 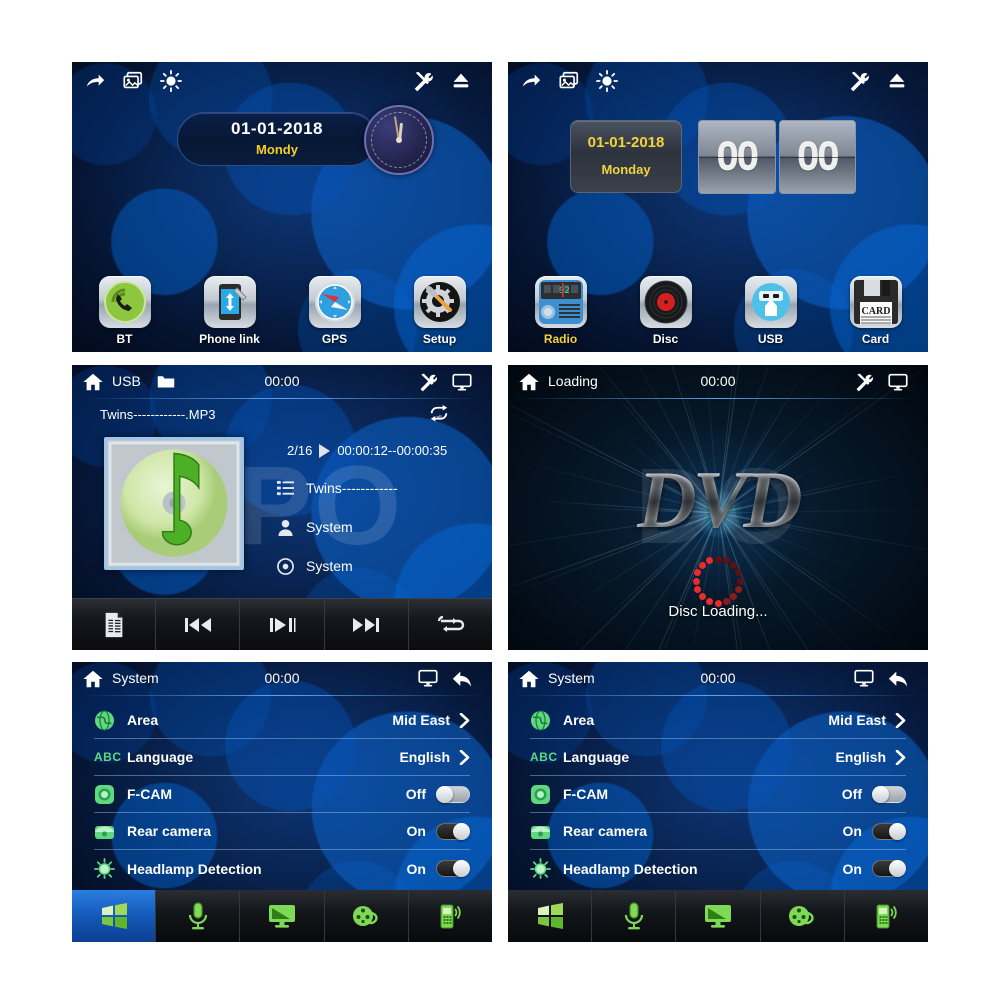 What do you see at coordinates (665, 311) in the screenshot?
I see `app-disc: Disc` at bounding box center [665, 311].